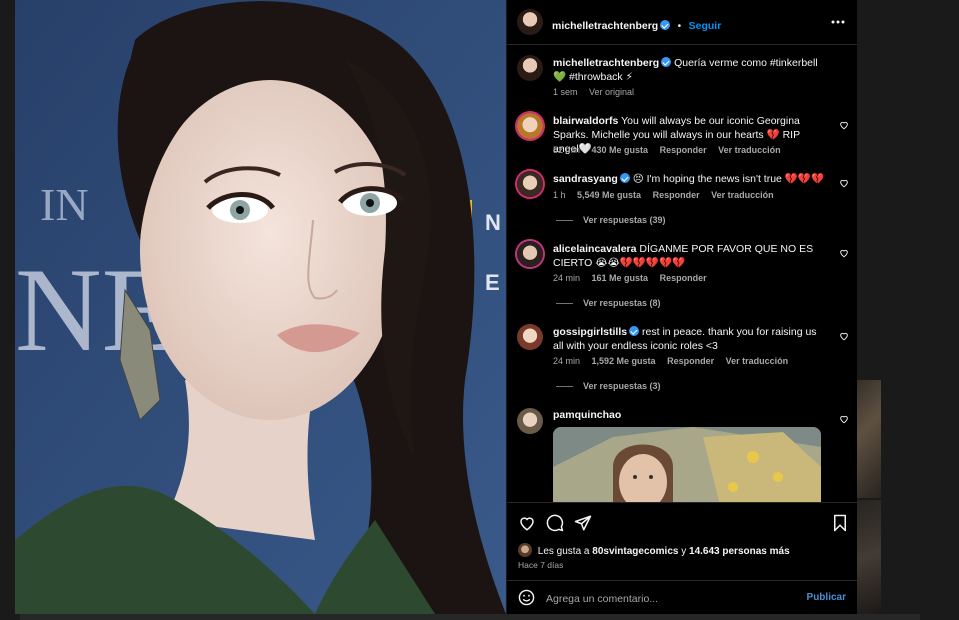 The width and height of the screenshot is (959, 620). Describe the element at coordinates (492, 282) in the screenshot. I see `svg-text: E` at that location.